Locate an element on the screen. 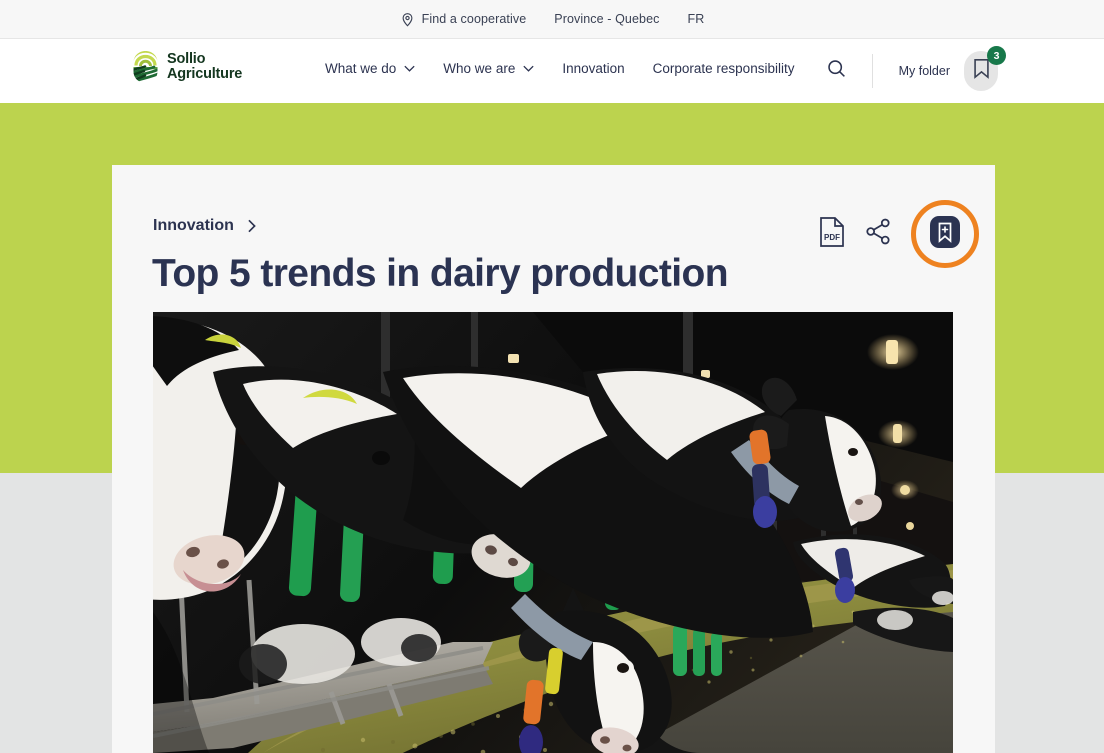 Image resolution: width=1104 pixels, height=753 pixels. search-icon is located at coordinates (836, 71).